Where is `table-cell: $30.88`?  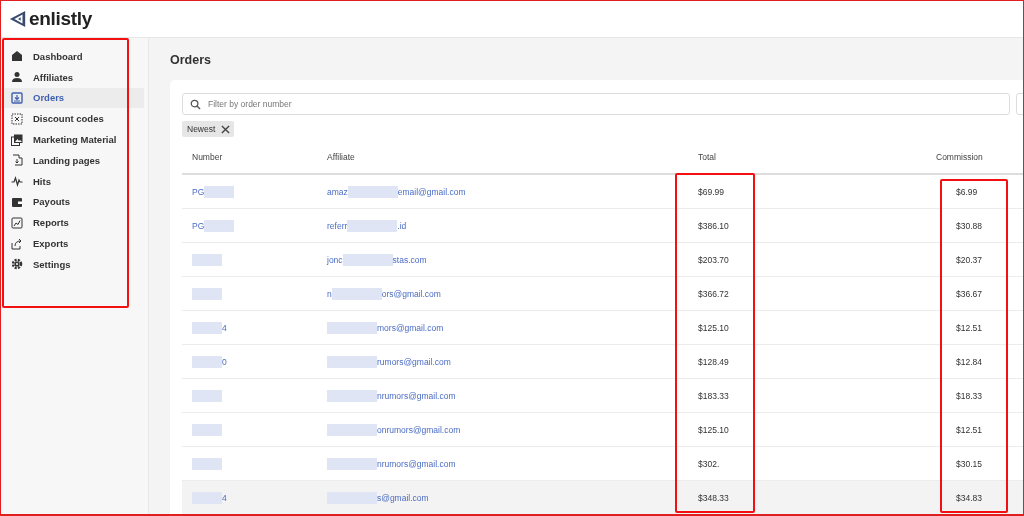 table-cell: $30.88 is located at coordinates (969, 225).